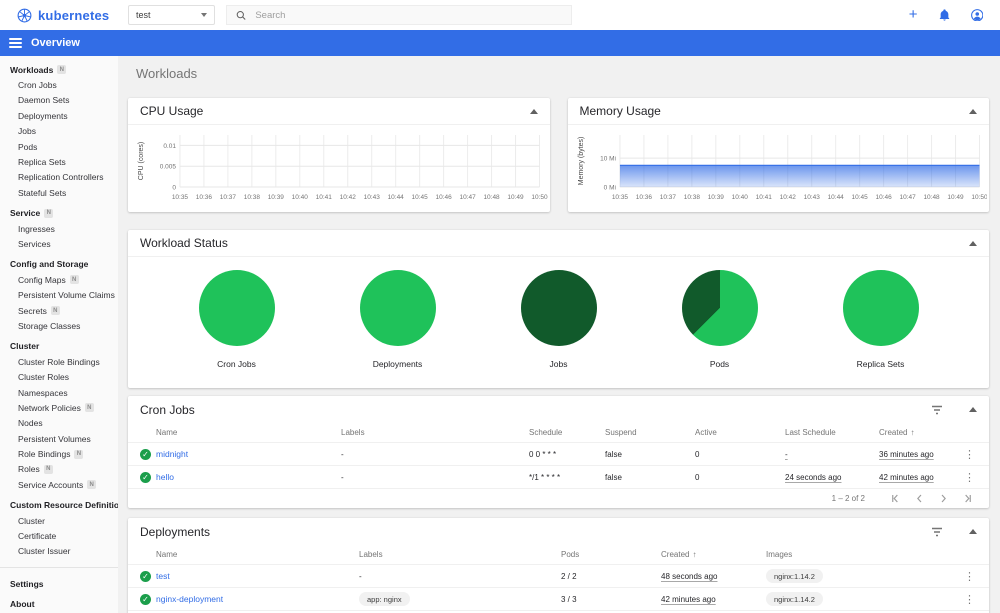 The image size is (1000, 613). I want to click on resource-link: hello, so click(248, 477).